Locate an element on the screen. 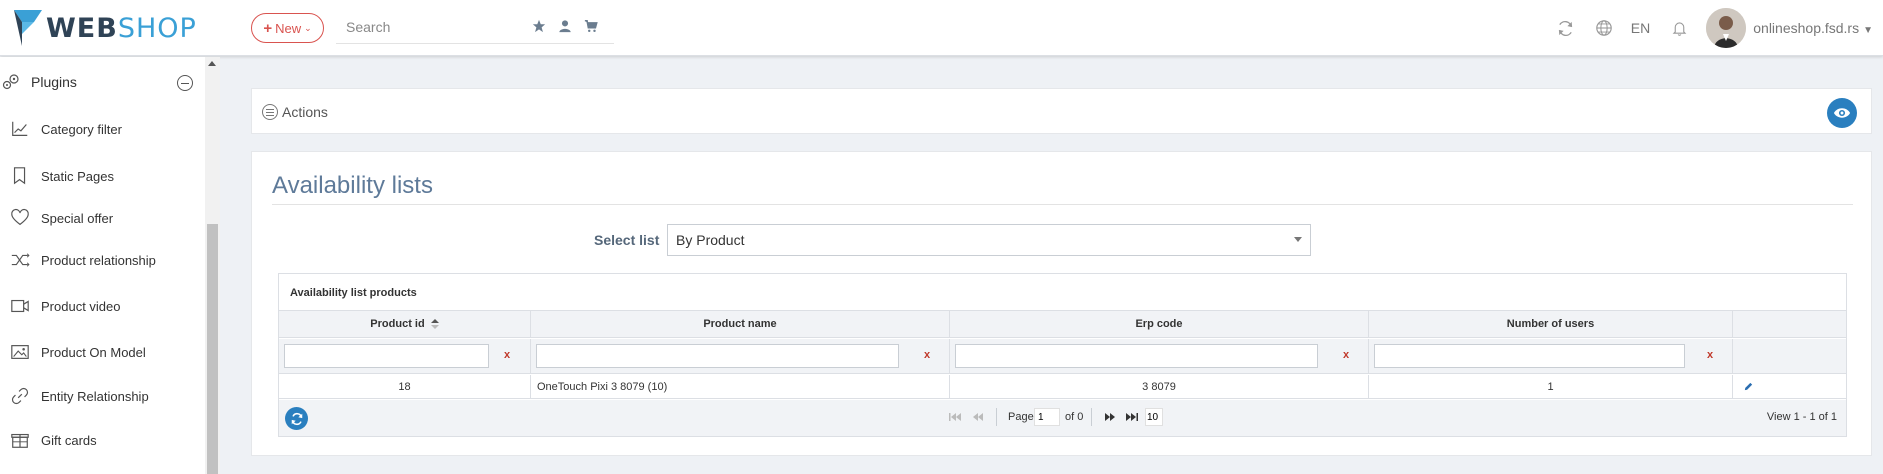 This screenshot has height=474, width=1883. sidebar-item-product-on-model: Product On Model is located at coordinates (102, 352).